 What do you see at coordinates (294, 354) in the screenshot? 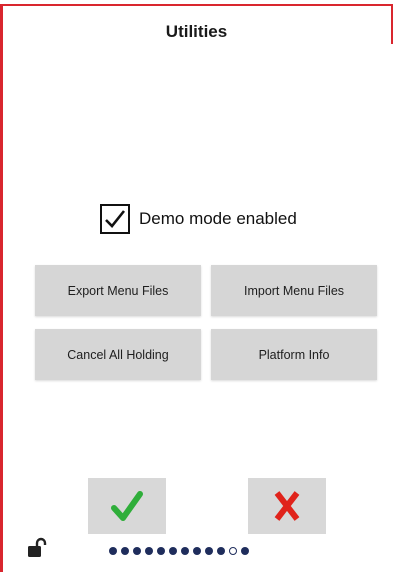
I see `platform-info-button: Platform Info` at bounding box center [294, 354].